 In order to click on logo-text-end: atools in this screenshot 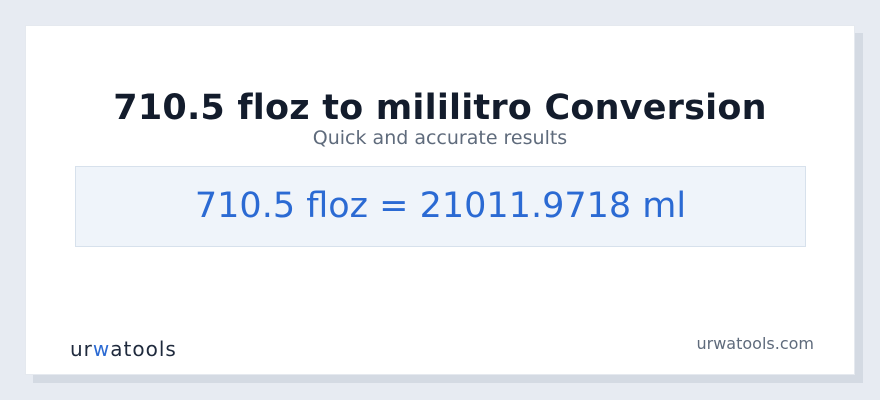, I will do `click(143, 349)`.